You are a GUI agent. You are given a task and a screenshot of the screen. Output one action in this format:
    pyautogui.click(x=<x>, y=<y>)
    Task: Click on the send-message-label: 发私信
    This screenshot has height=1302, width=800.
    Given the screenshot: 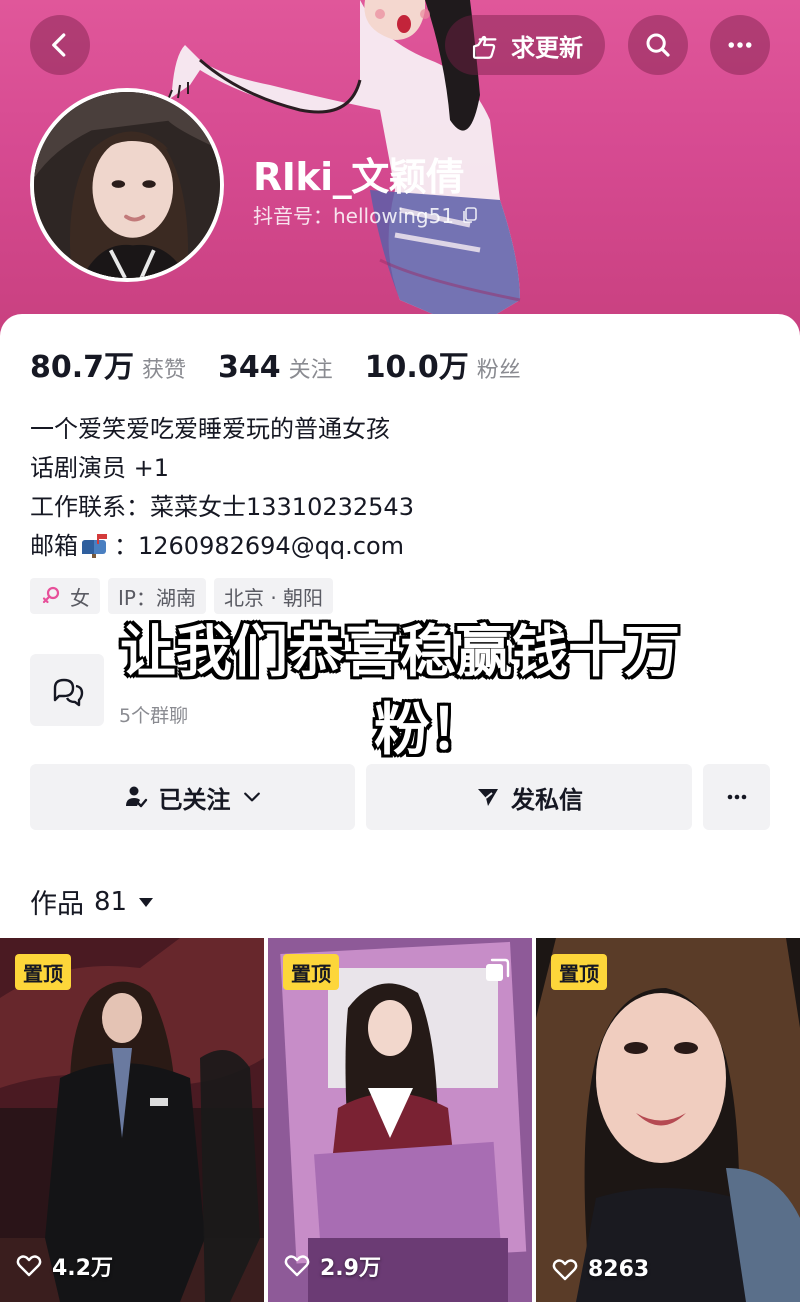 What is the action you would take?
    pyautogui.click(x=547, y=799)
    